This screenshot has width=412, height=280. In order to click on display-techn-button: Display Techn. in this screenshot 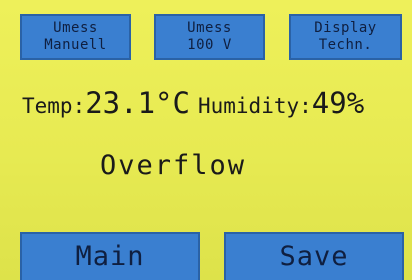, I will do `click(345, 37)`.